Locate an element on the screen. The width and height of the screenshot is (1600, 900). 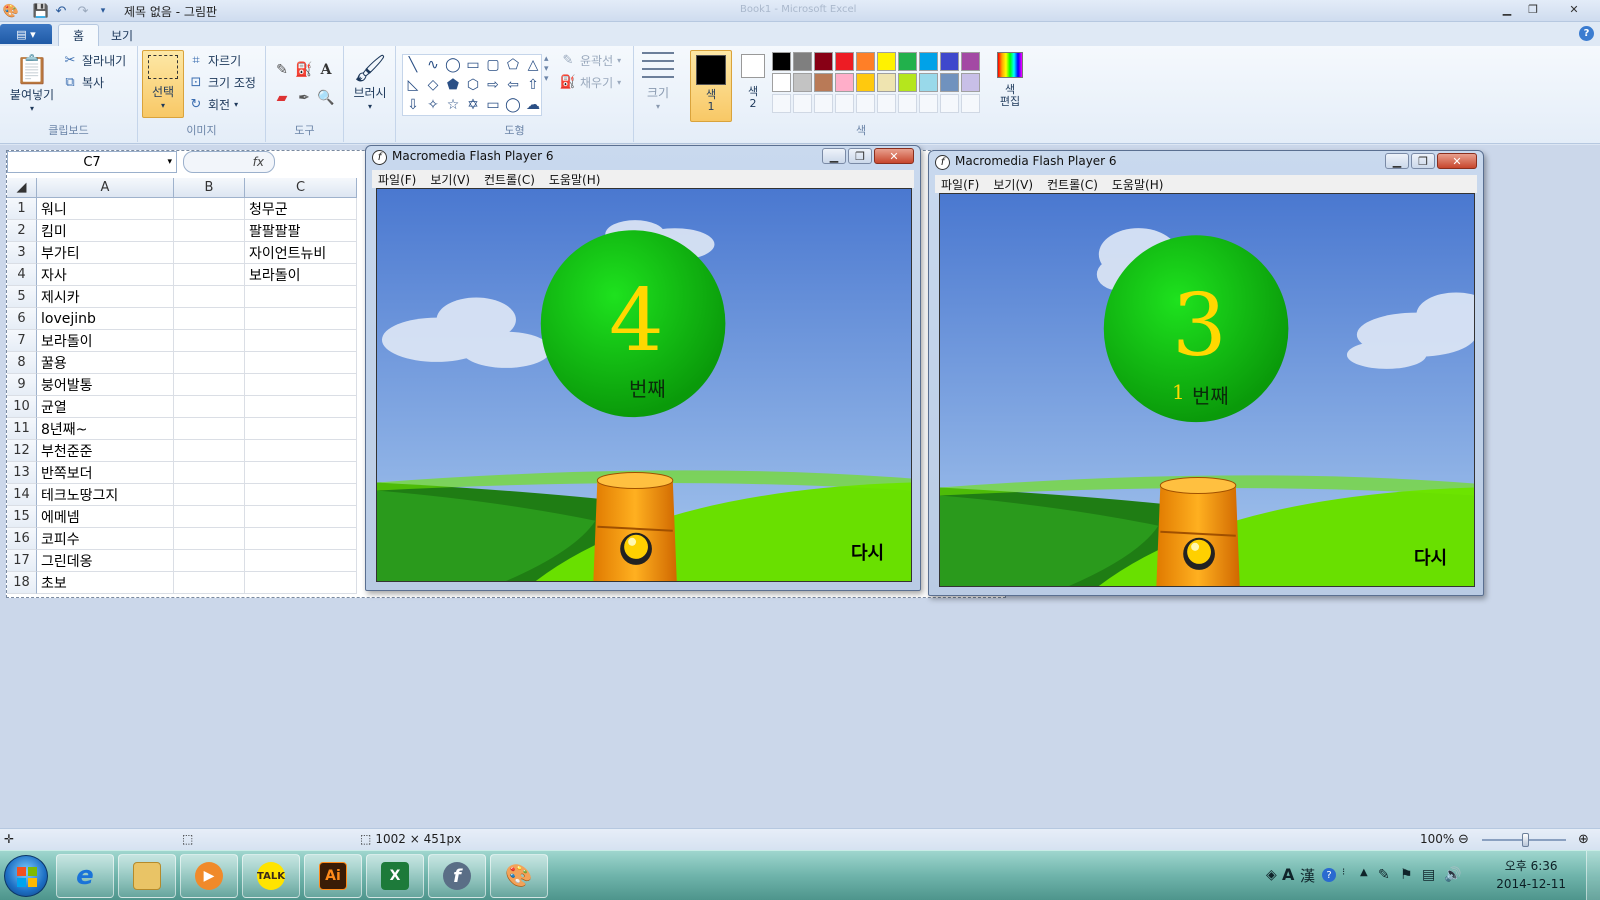
maximize-button: ❐ is located at coordinates (1533, 9).